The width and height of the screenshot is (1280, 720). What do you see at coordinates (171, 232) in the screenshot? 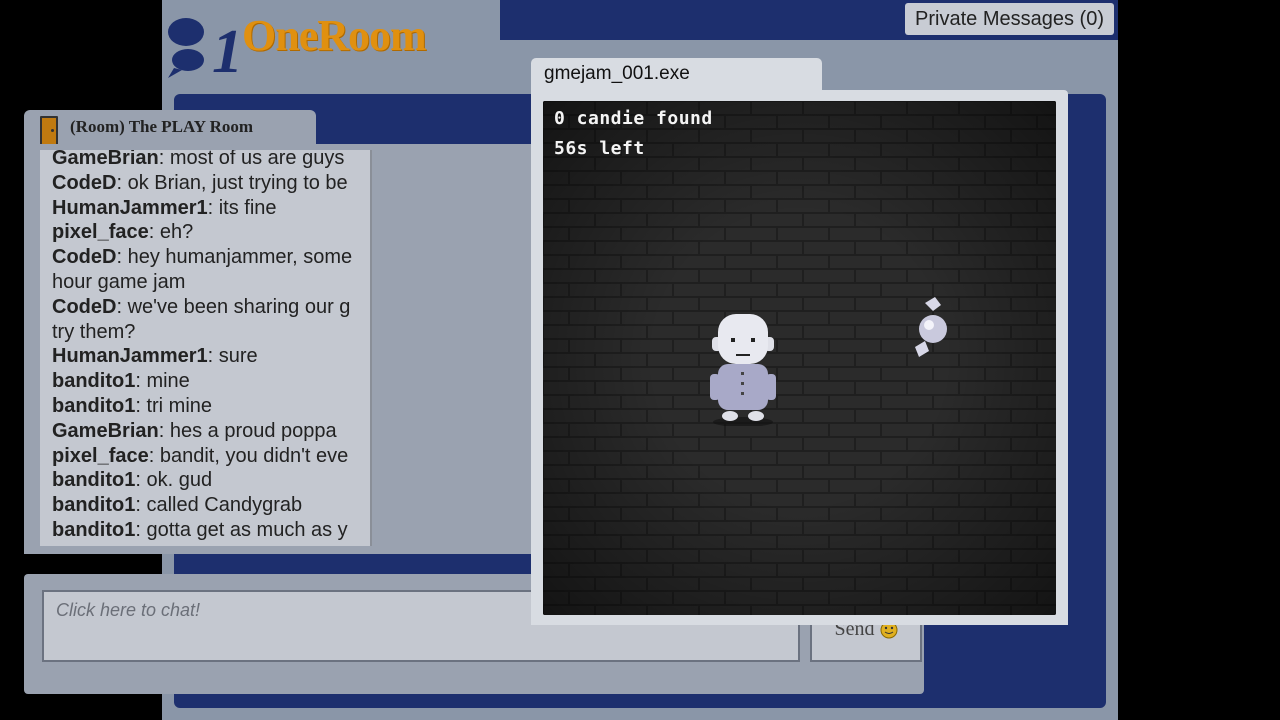
I see `chat-text: : eh?` at bounding box center [171, 232].